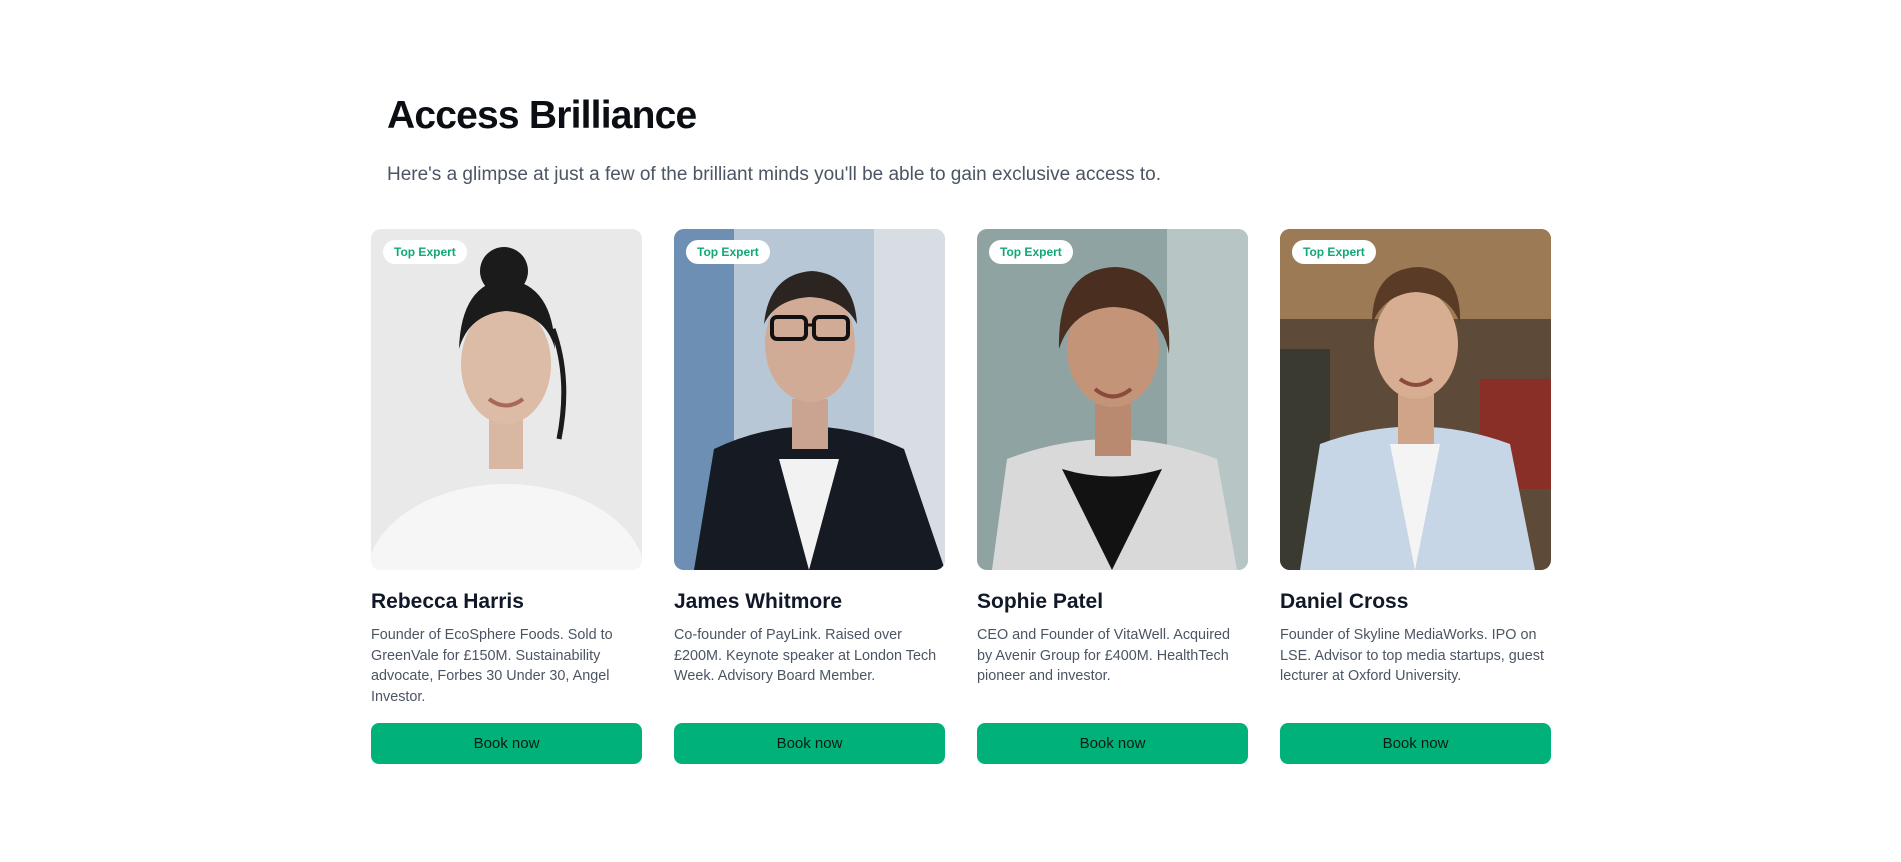 The height and width of the screenshot is (862, 1901). I want to click on expert-name: James Whitmore, so click(758, 601).